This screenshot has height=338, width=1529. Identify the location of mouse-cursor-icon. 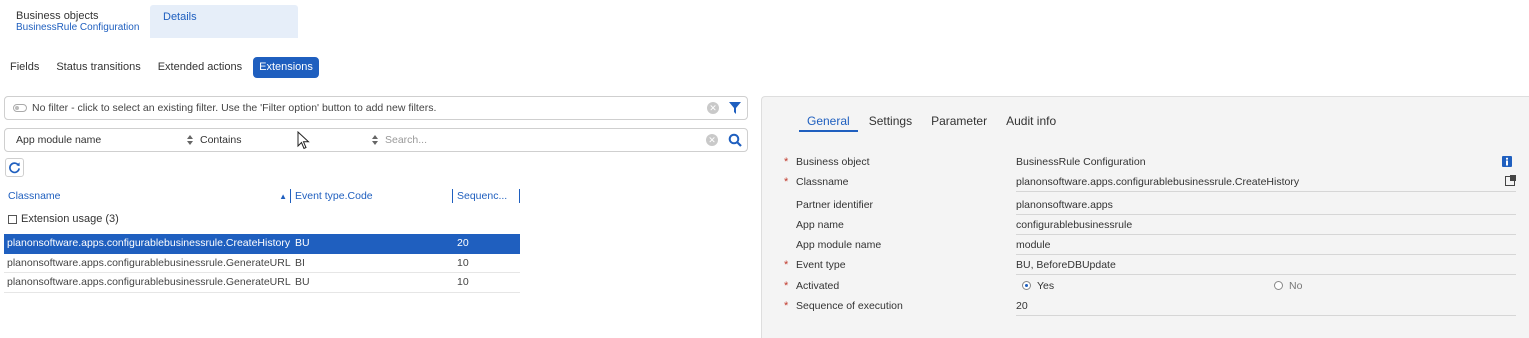
(303, 140).